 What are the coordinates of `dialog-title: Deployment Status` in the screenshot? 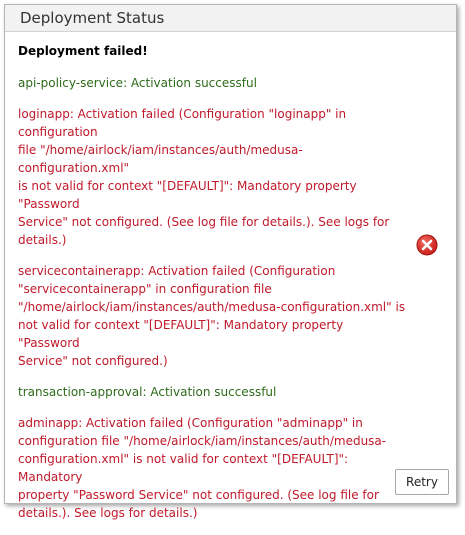 It's located at (92, 18).